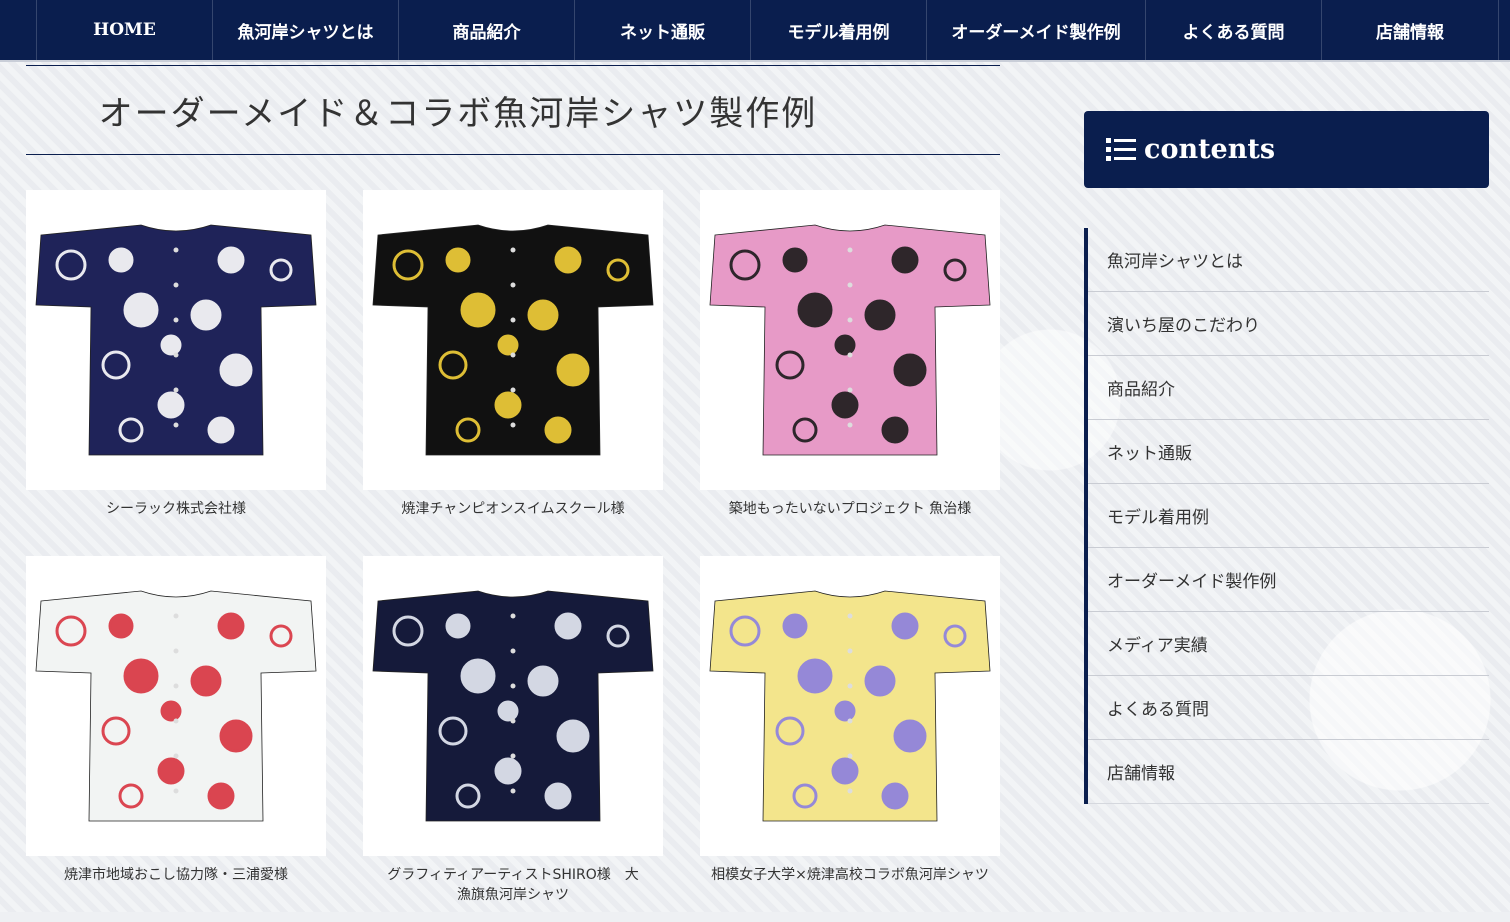  Describe the element at coordinates (1036, 30) in the screenshot. I see `nav-item-custom-examples: オーダーメイド製作例` at that location.